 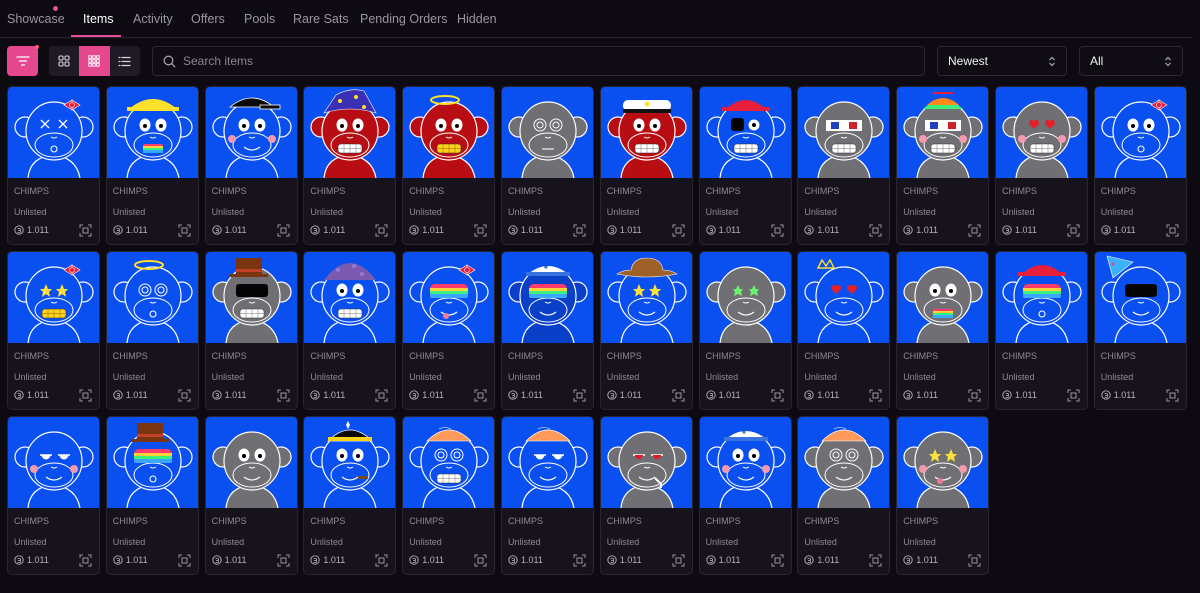 I want to click on filter-button, so click(x=22, y=61).